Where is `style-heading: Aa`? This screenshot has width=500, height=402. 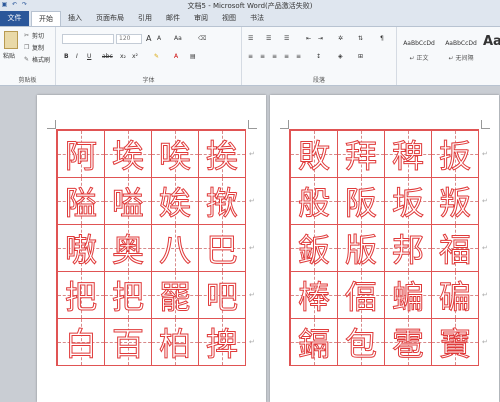 style-heading: Aa is located at coordinates (491, 48).